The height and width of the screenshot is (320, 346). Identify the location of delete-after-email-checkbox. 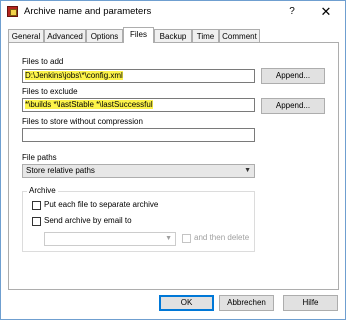
(186, 238).